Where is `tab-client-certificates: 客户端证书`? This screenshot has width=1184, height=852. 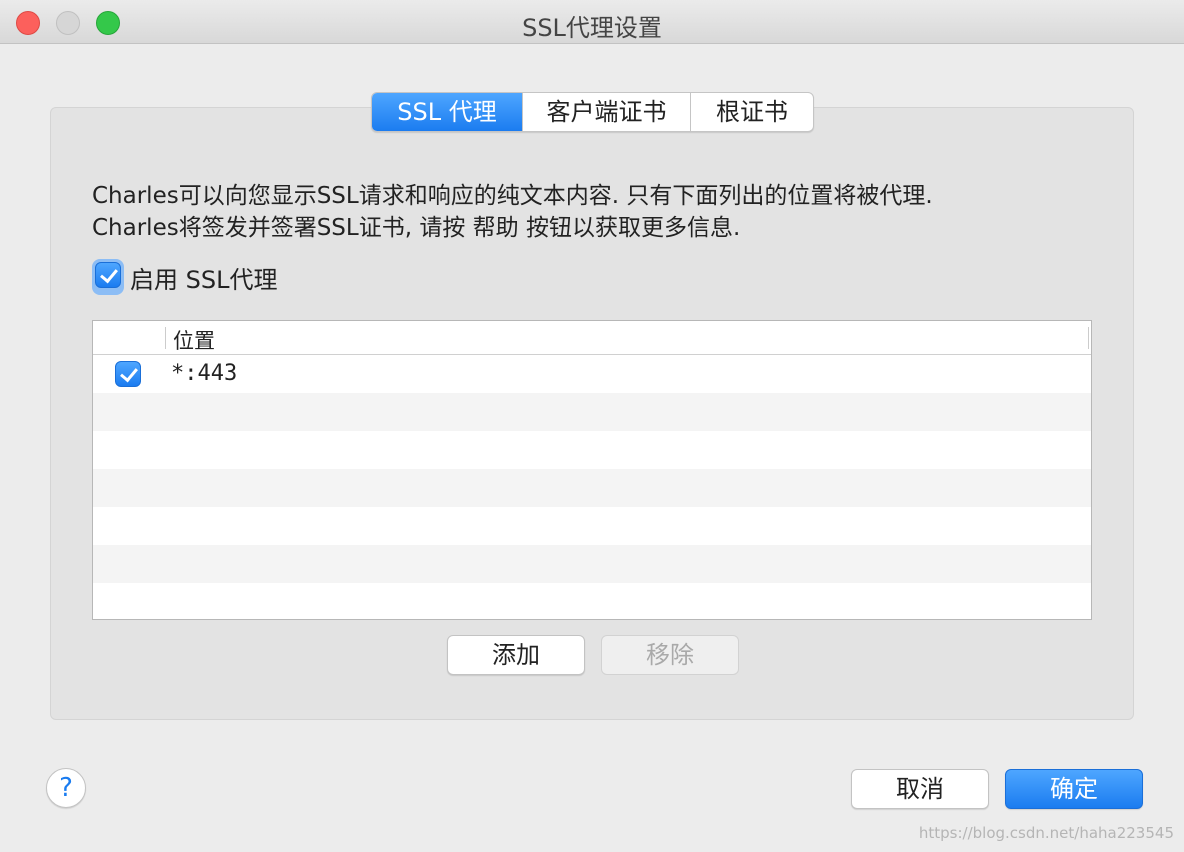
tab-client-certificates: 客户端证书 is located at coordinates (607, 112).